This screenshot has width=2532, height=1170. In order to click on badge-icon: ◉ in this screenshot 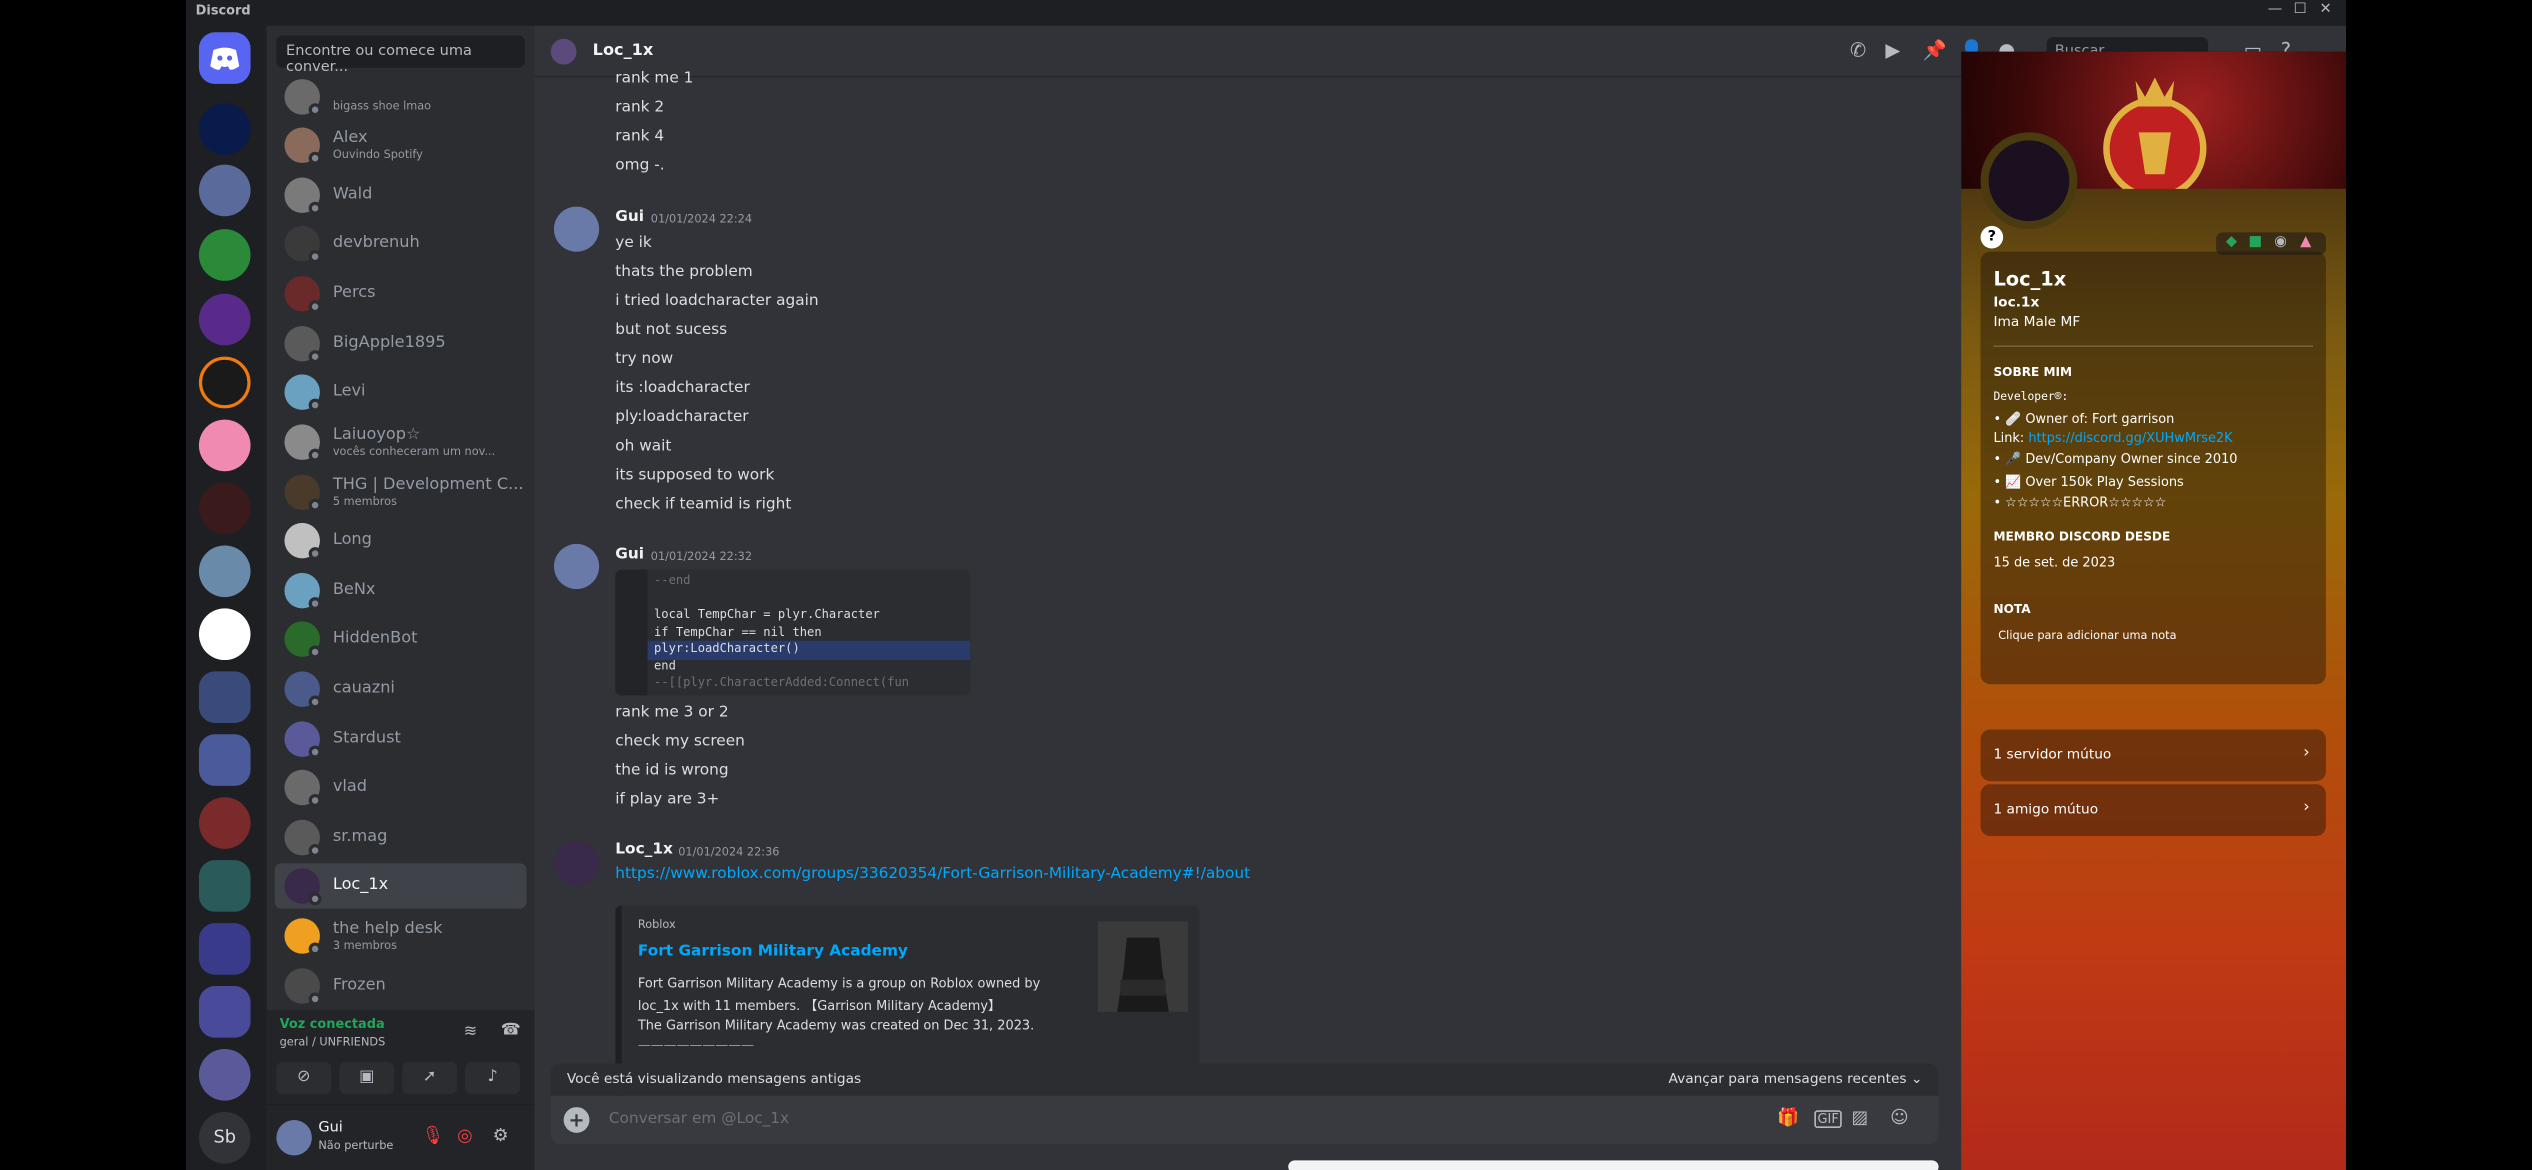, I will do `click(2280, 242)`.